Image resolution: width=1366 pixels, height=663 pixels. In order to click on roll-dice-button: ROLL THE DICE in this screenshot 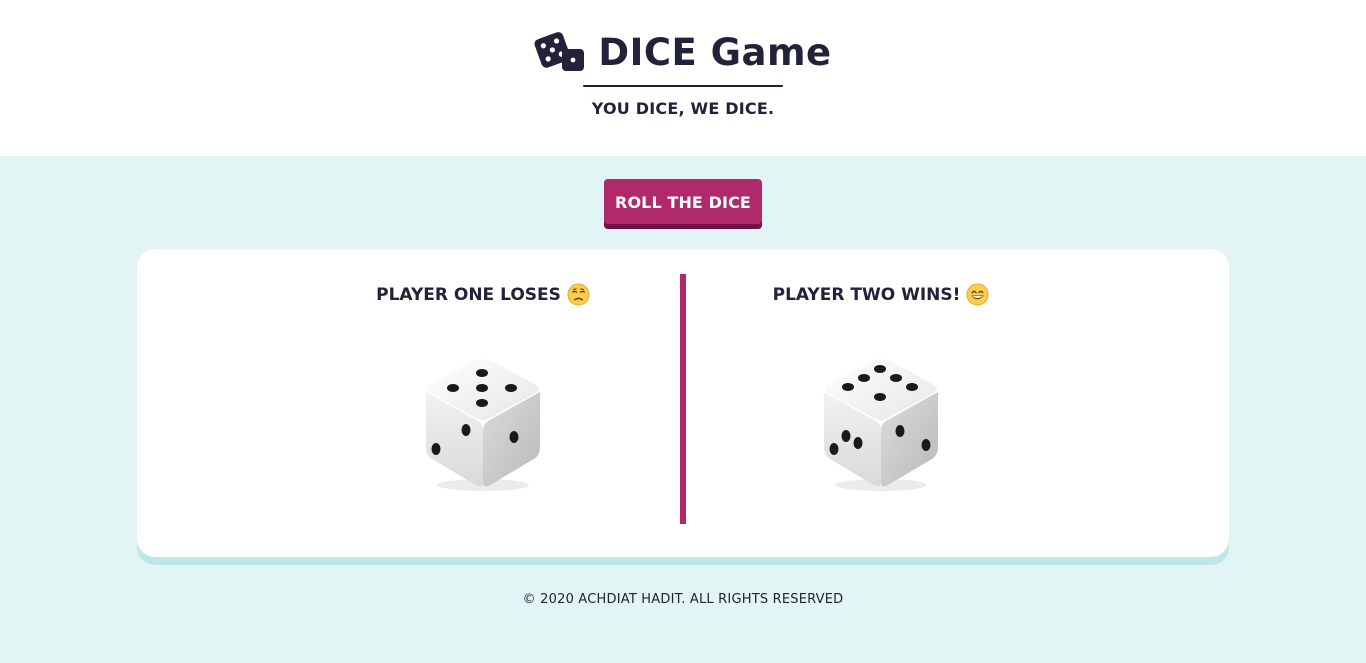, I will do `click(683, 204)`.